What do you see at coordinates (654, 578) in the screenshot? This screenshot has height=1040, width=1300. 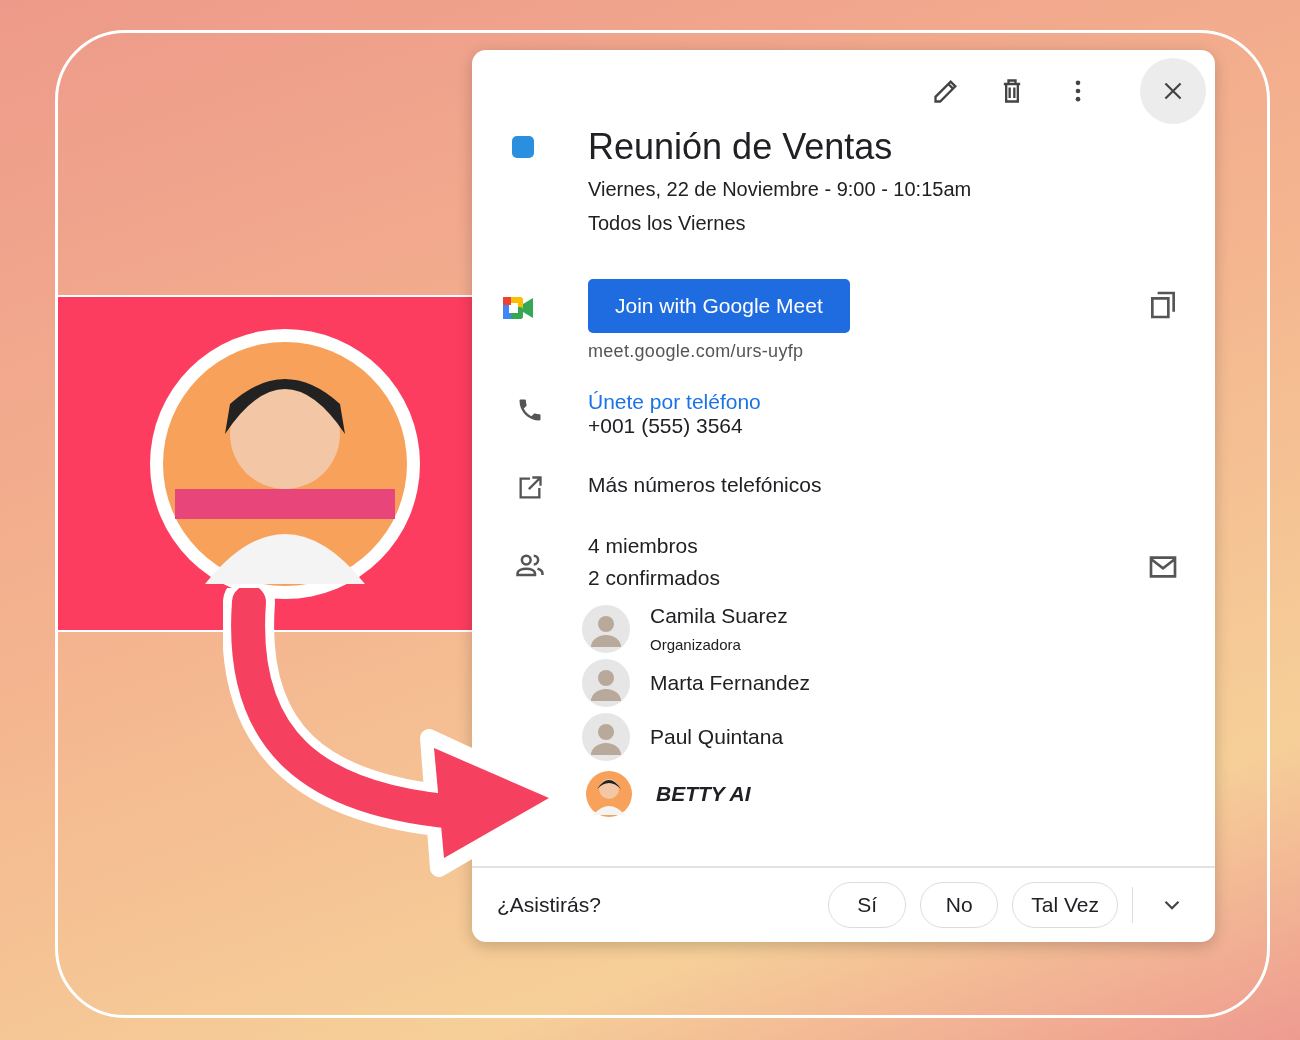 I see `confirmed-count: 2 confirmados` at bounding box center [654, 578].